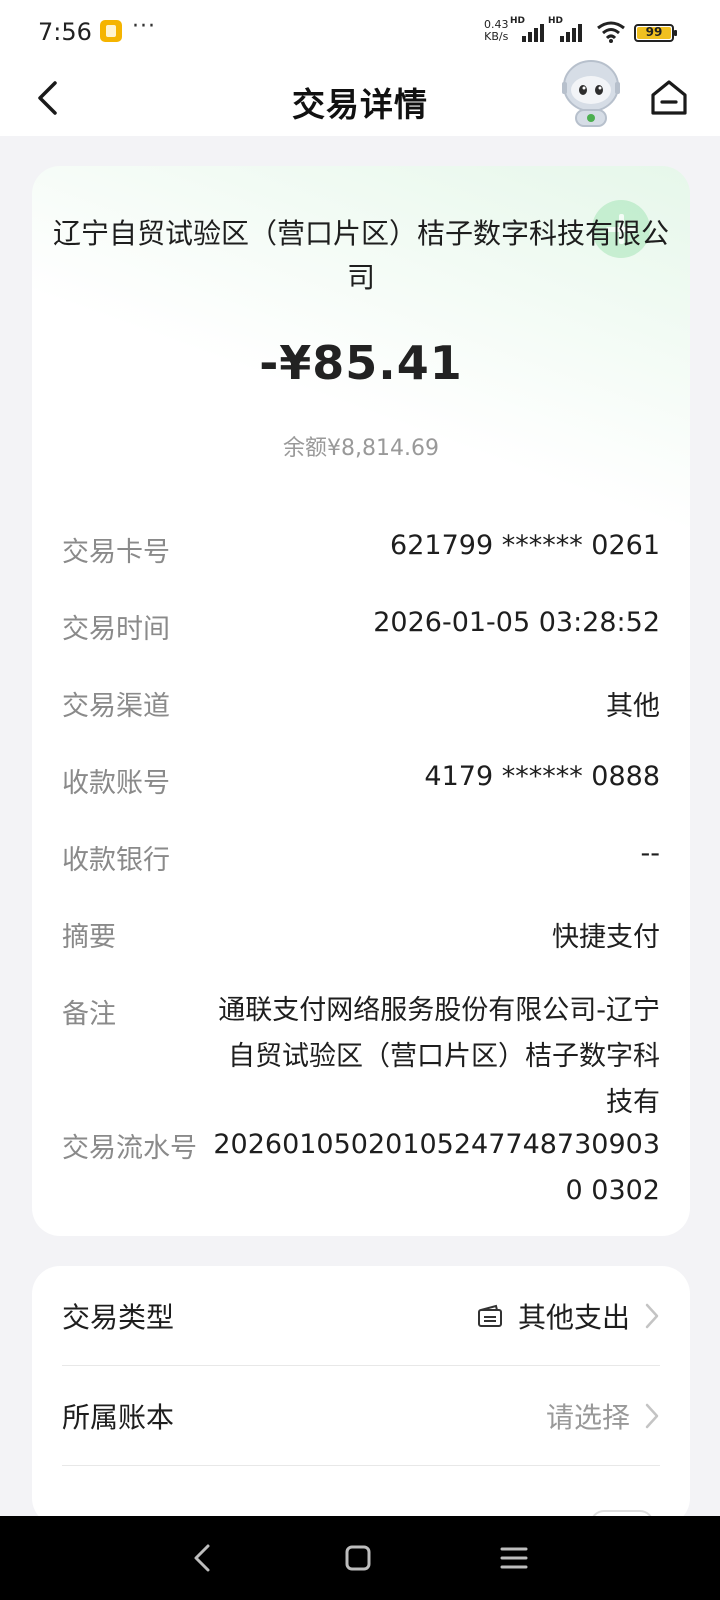 The height and width of the screenshot is (1600, 720). I want to click on network-speed-unit: KB/s, so click(496, 36).